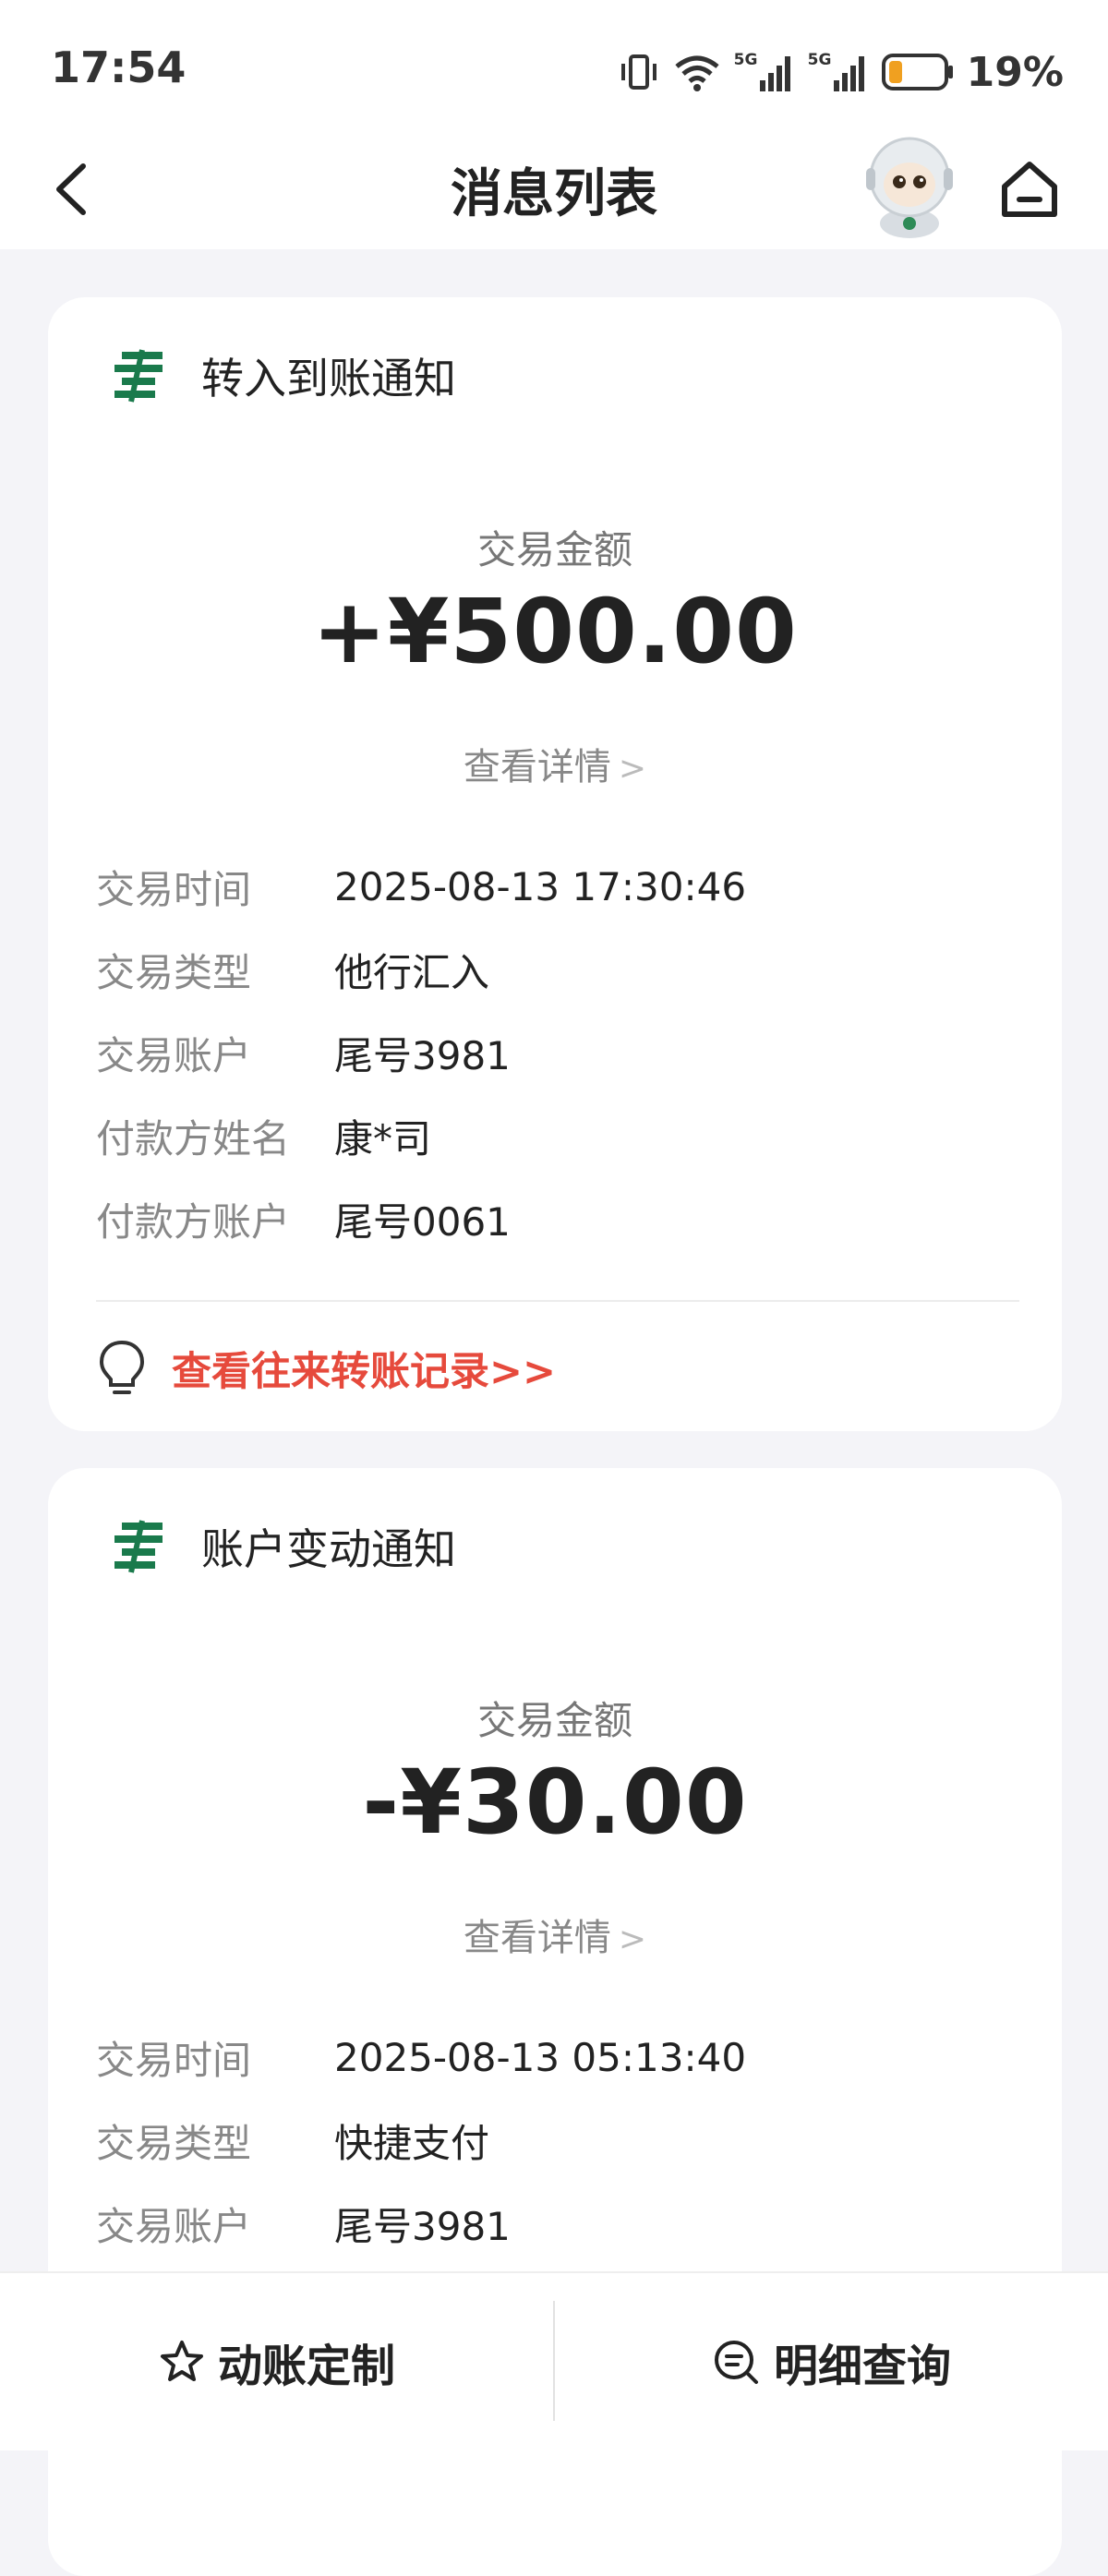 This screenshot has height=2576, width=1108. What do you see at coordinates (831, 2361) in the screenshot?
I see `detail-query-button: 明细查询` at bounding box center [831, 2361].